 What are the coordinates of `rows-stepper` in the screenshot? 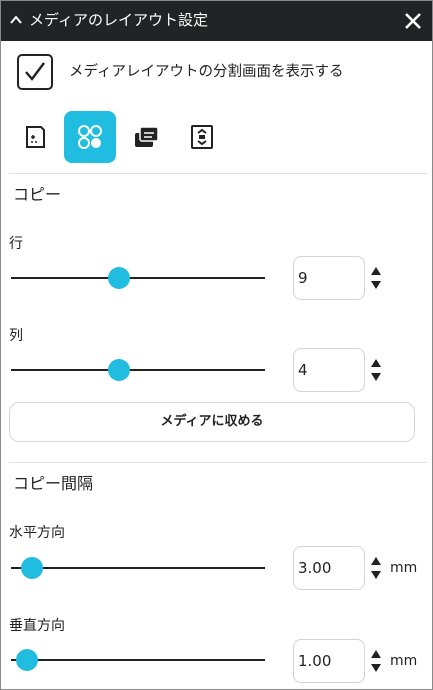 It's located at (376, 278).